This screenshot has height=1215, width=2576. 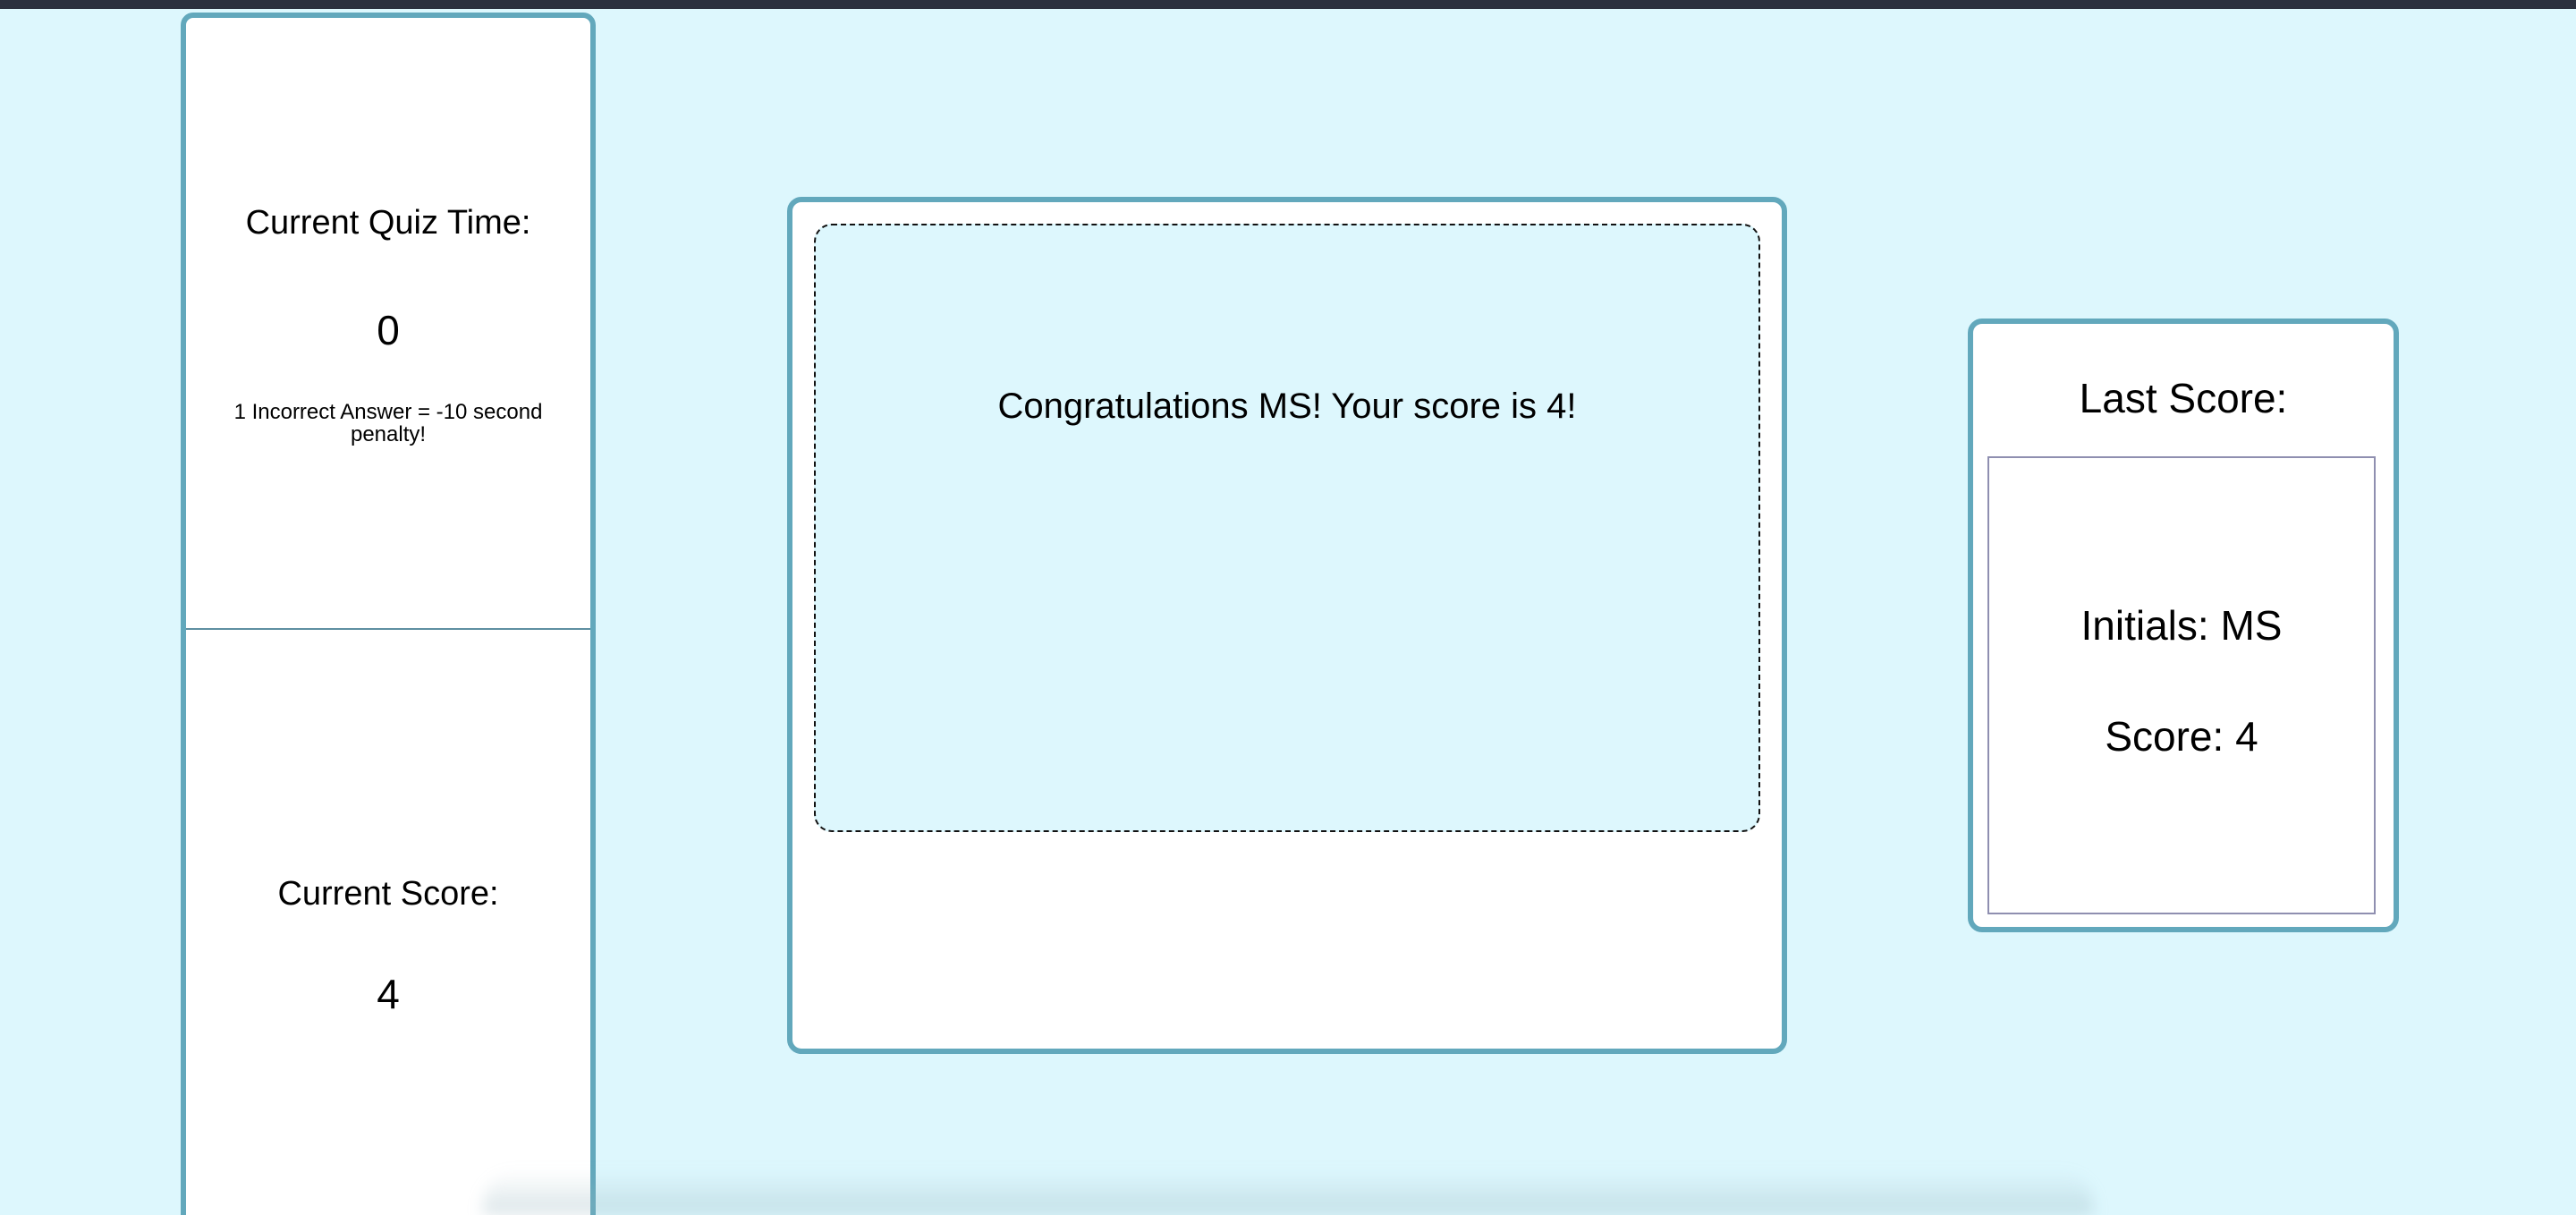 What do you see at coordinates (388, 223) in the screenshot?
I see `timer-label: Current Quiz Time:` at bounding box center [388, 223].